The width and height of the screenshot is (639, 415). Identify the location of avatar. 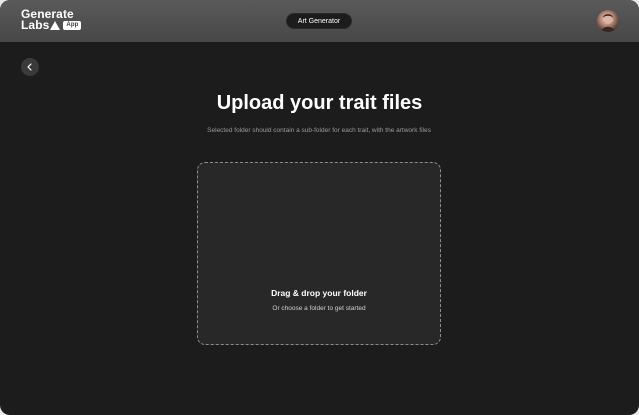
(608, 21).